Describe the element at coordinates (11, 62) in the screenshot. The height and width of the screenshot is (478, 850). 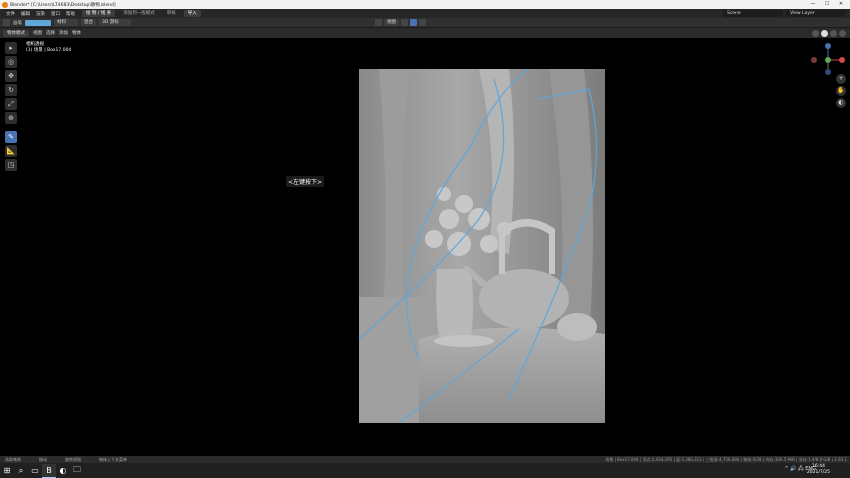
I see `cursor-tool-icon: ◎` at that location.